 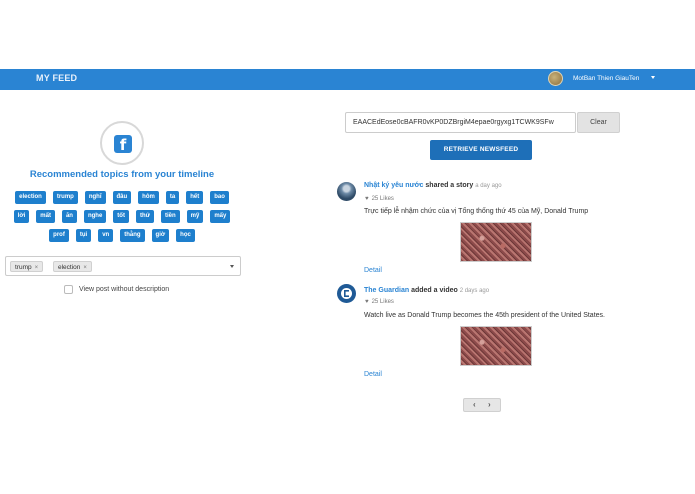 What do you see at coordinates (106, 235) in the screenshot?
I see `topic-tag-button: vn` at bounding box center [106, 235].